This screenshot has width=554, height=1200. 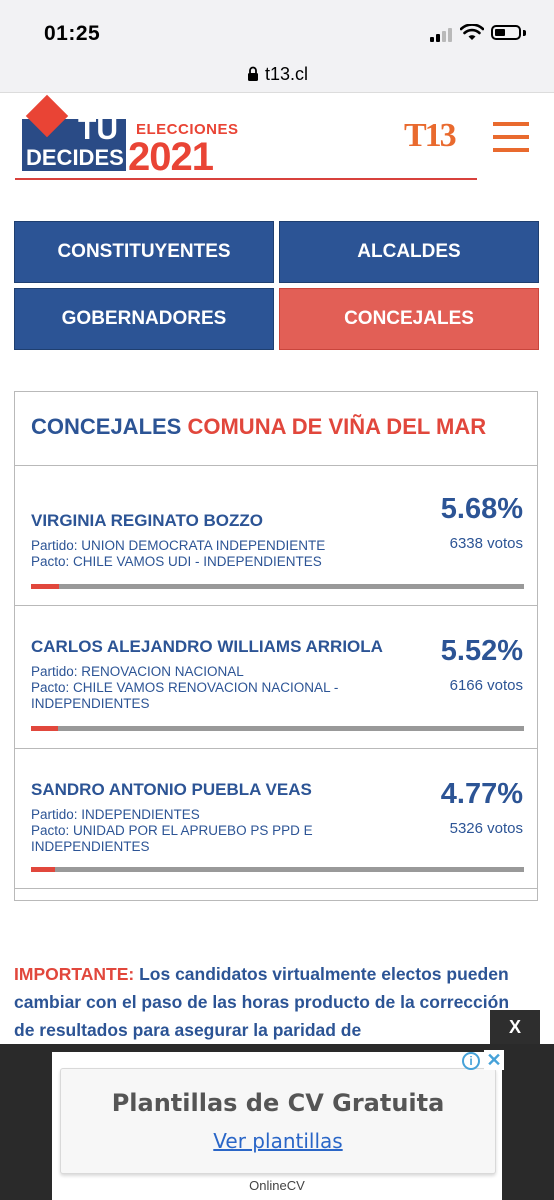 I want to click on logo-year: 2021, so click(x=171, y=157).